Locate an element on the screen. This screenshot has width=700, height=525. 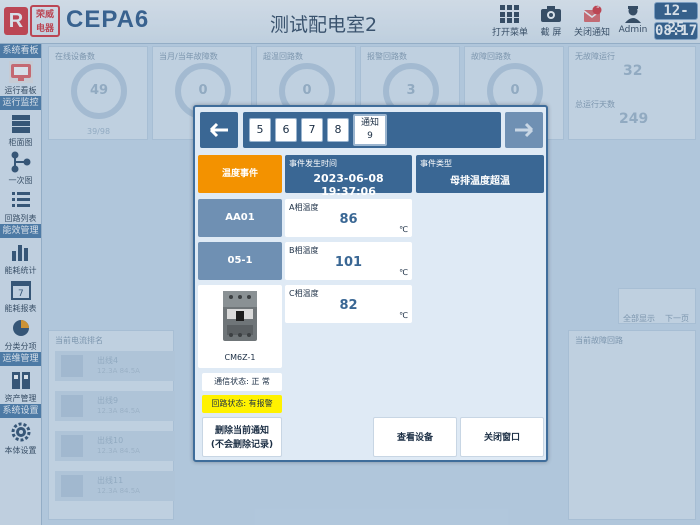
page-6-button: 6 is located at coordinates (286, 130).